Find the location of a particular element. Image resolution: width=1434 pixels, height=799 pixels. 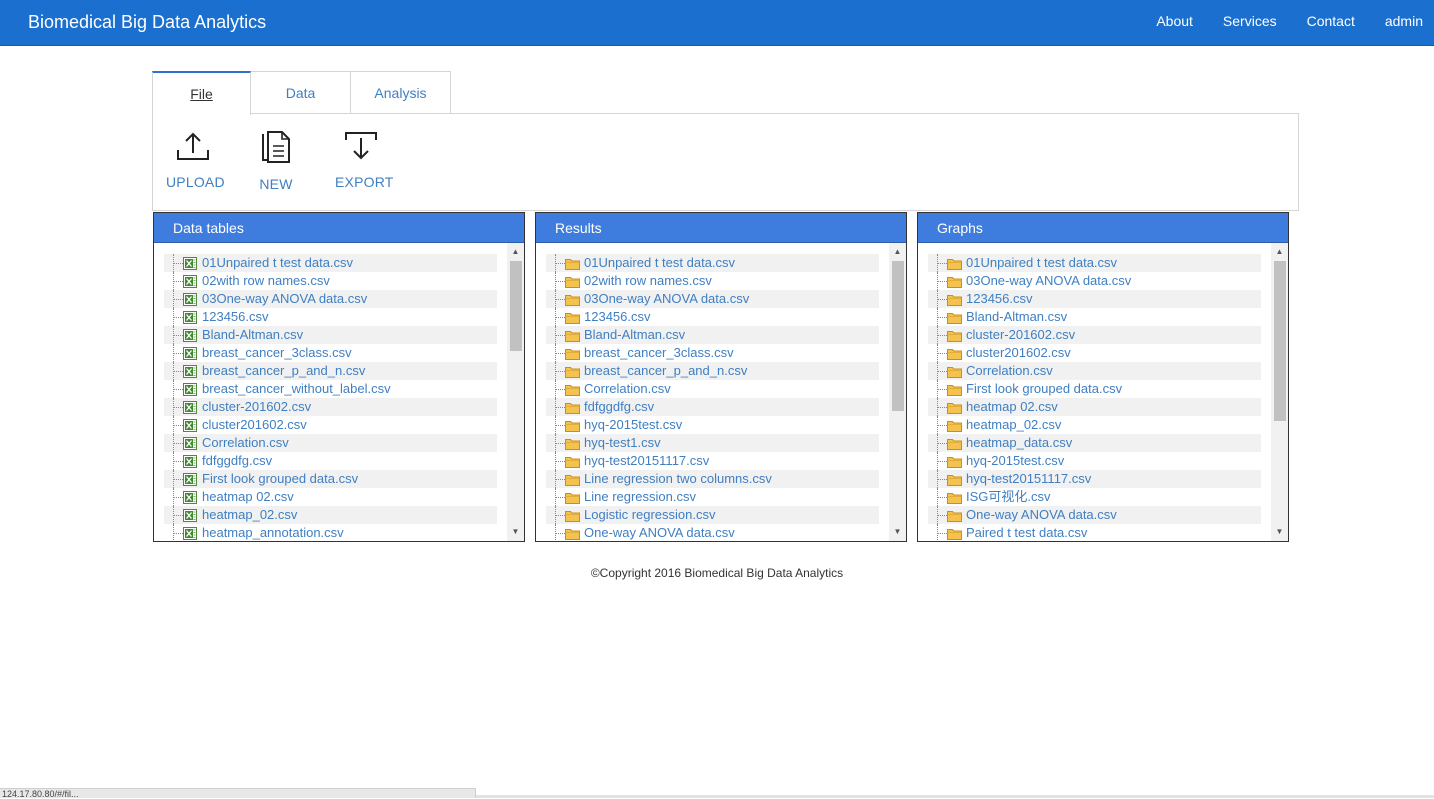

file-name: heatmap_annotation.csv is located at coordinates (273, 532).